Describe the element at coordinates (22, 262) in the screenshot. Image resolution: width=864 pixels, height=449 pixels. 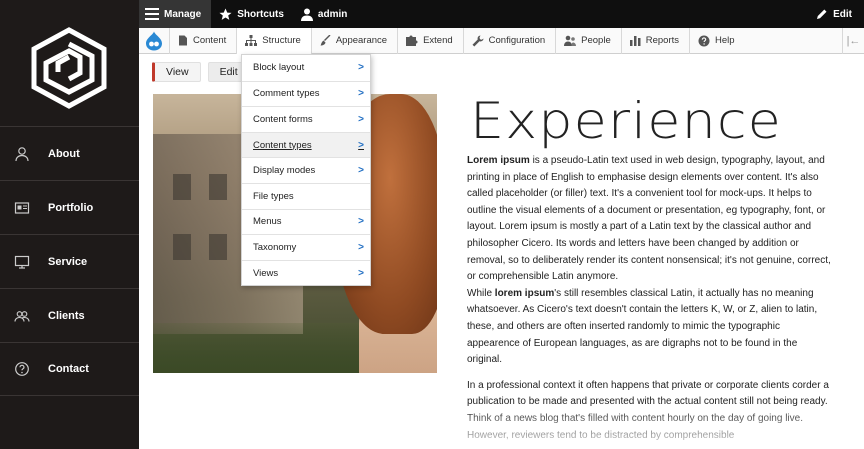
I see `monitor-icon` at that location.